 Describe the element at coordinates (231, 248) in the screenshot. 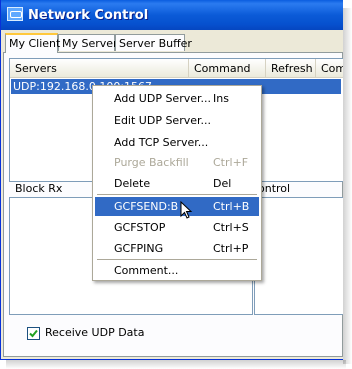

I see `menu-item-shortcut: Ctrl+P` at that location.